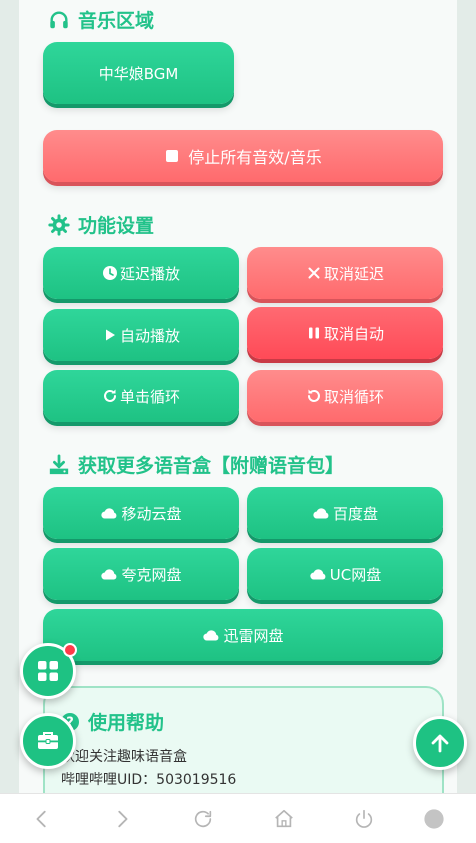 Image resolution: width=476 pixels, height=843 pixels. Describe the element at coordinates (110, 335) in the screenshot. I see `play-icon` at that location.